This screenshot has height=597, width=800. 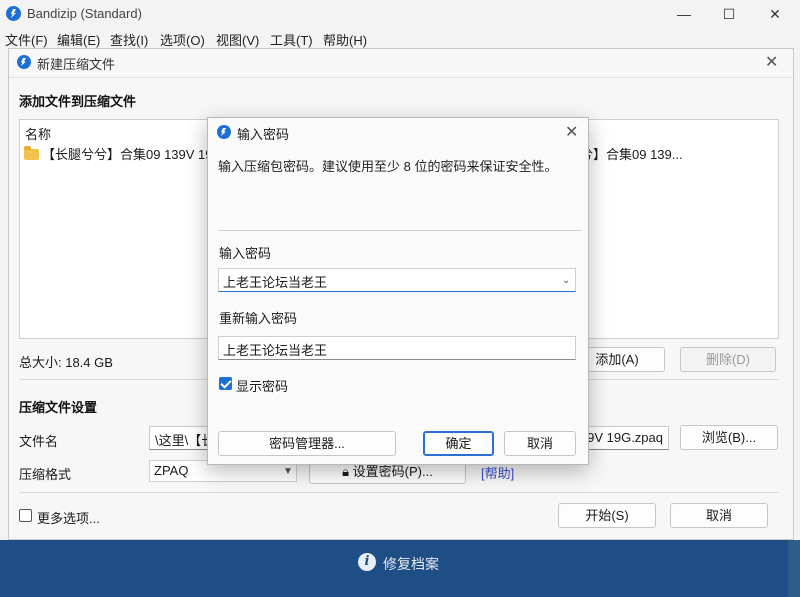 What do you see at coordinates (262, 385) in the screenshot?
I see `show-password-label: 显示密码` at bounding box center [262, 385].